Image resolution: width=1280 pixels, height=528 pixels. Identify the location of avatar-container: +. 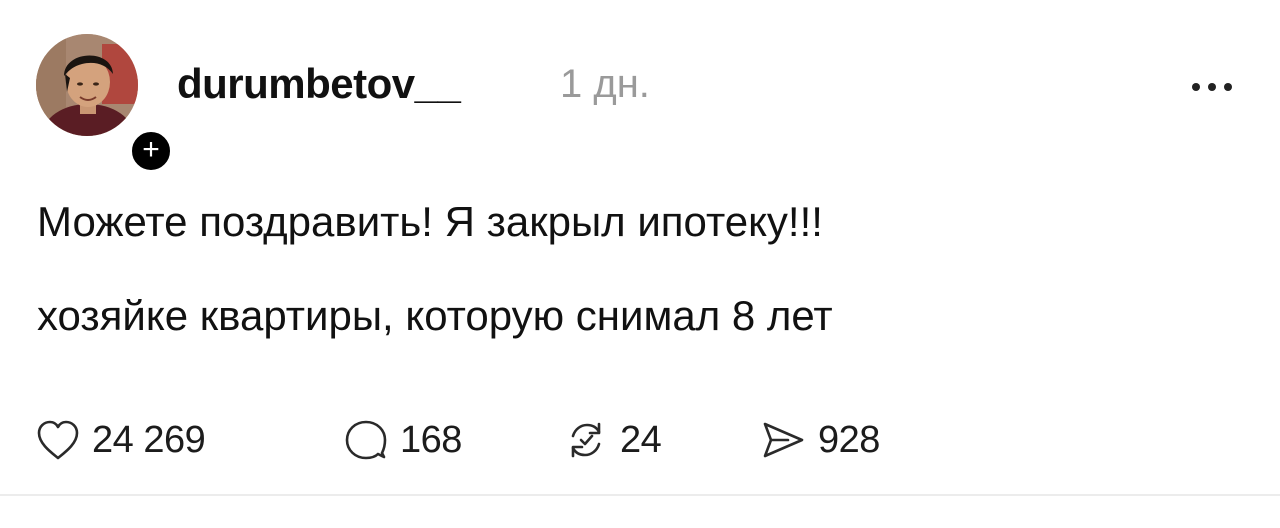
(105, 104).